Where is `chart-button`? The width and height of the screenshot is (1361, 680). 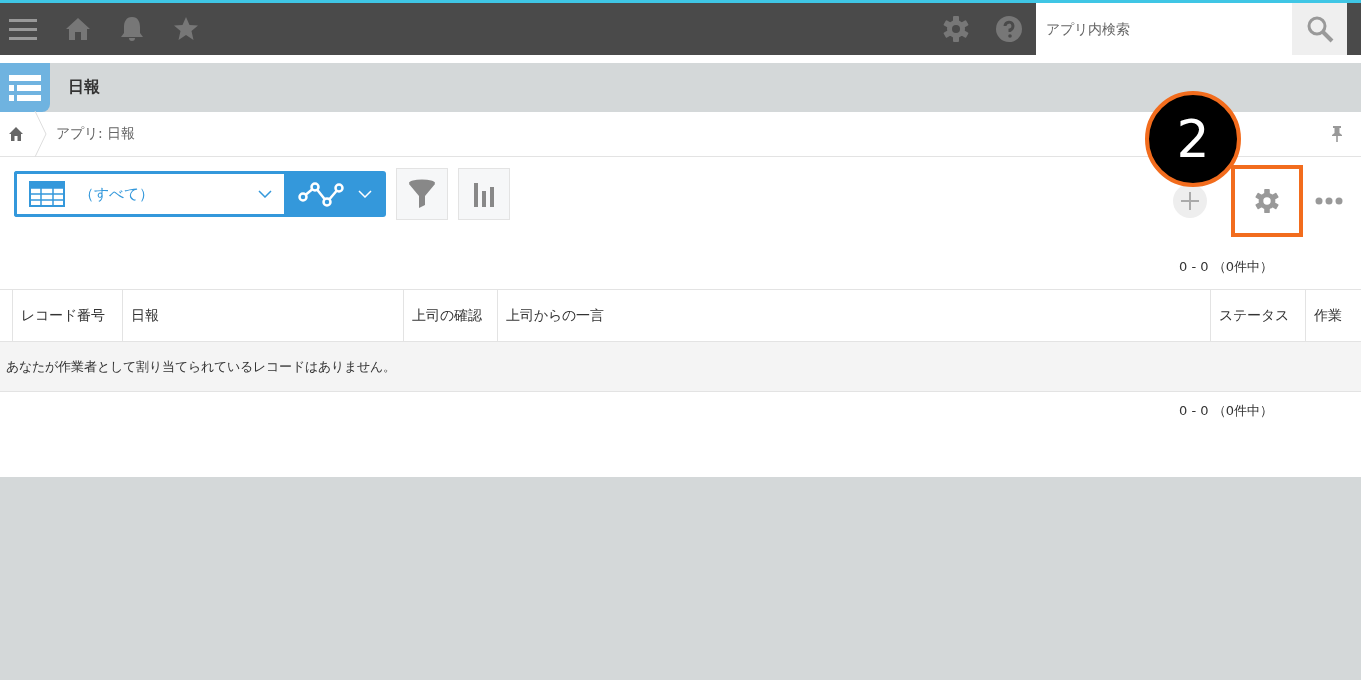
chart-button is located at coordinates (484, 194).